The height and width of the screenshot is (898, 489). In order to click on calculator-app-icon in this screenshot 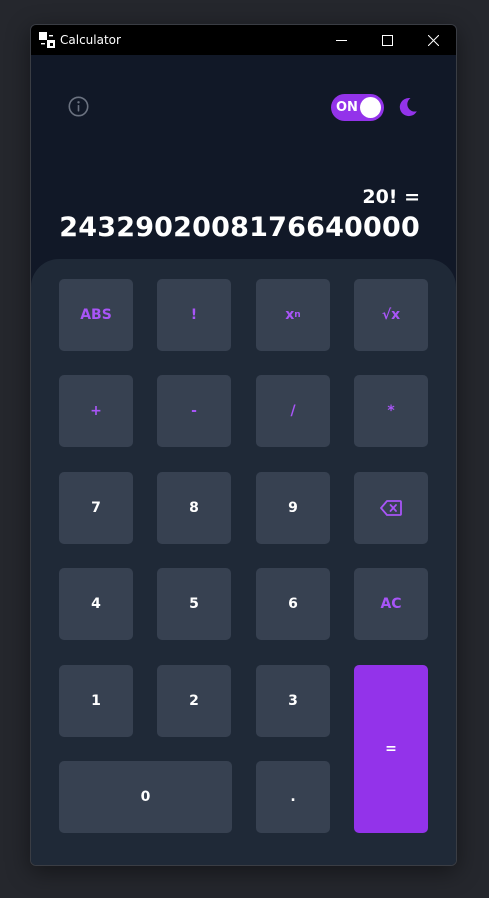, I will do `click(47, 40)`.